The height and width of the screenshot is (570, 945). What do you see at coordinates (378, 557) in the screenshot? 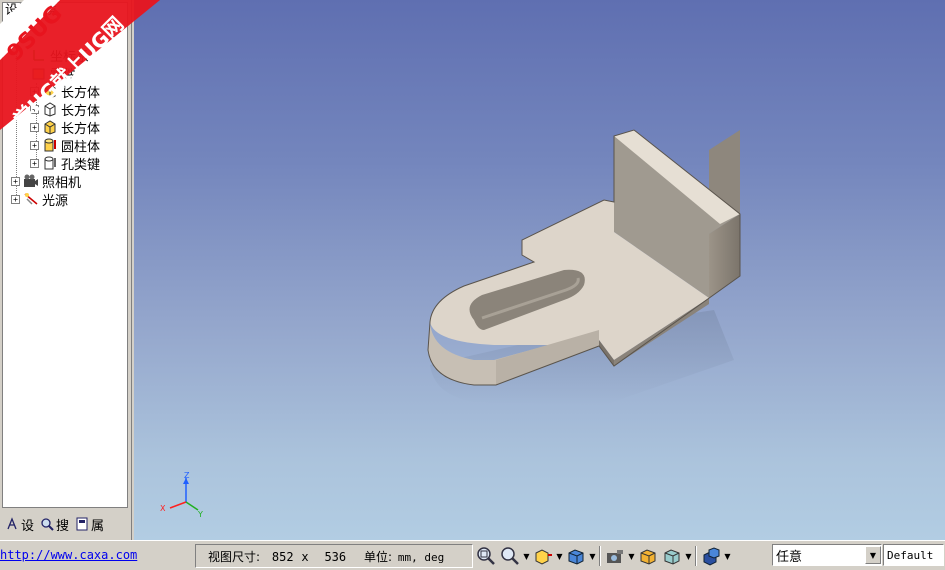
I see `unit-label: 单位:` at bounding box center [378, 557].